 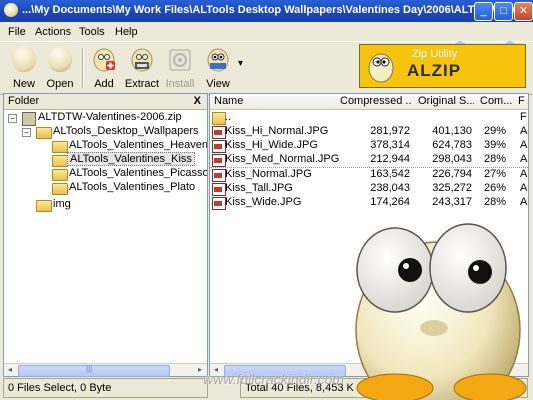 I want to click on open-button: Open, so click(x=60, y=68).